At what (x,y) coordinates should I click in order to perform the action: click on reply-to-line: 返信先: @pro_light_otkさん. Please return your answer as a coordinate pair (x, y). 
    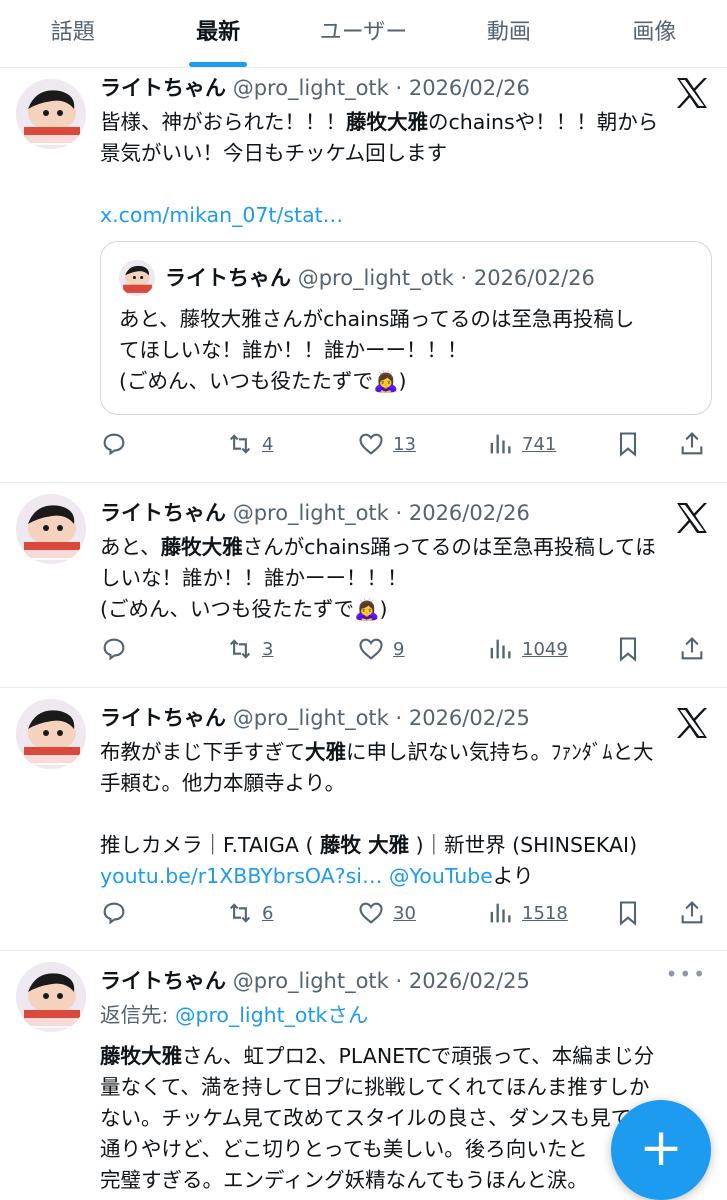
    Looking at the image, I should click on (234, 1015).